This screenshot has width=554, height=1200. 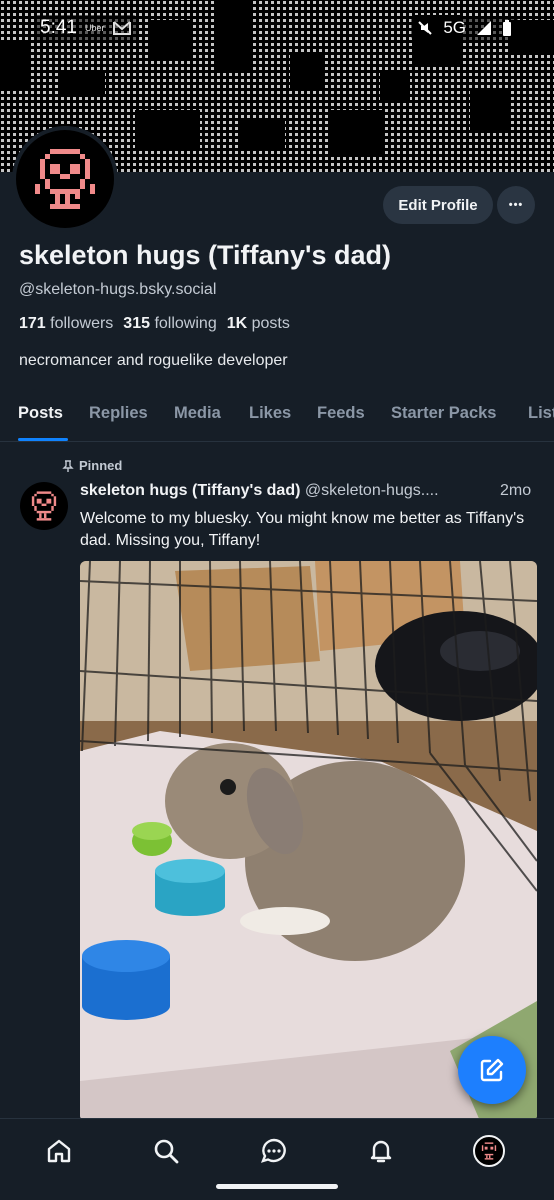 I want to click on bell-icon, so click(x=381, y=1151).